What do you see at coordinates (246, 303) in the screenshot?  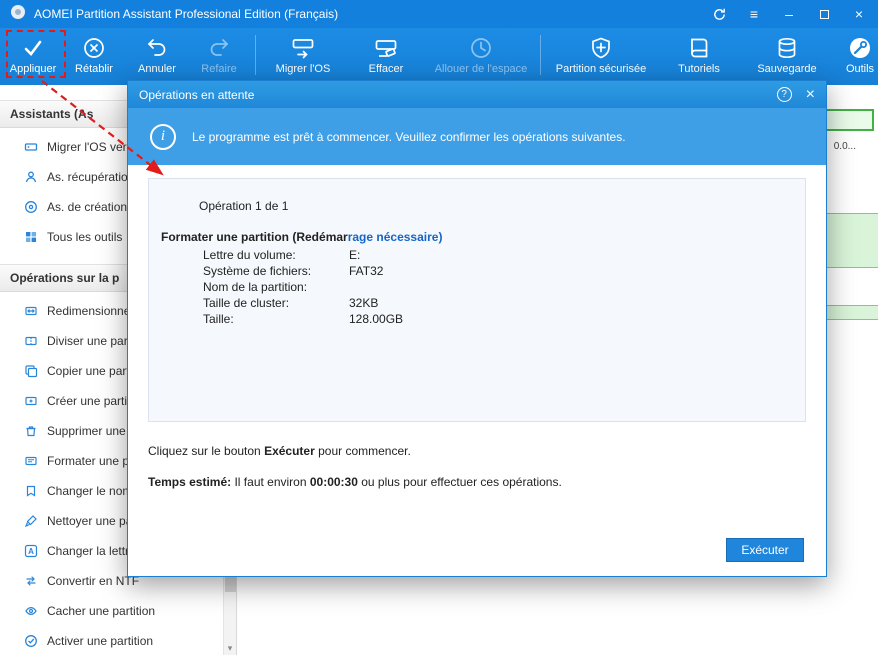 I see `detail-label: Taille de cluster:` at bounding box center [246, 303].